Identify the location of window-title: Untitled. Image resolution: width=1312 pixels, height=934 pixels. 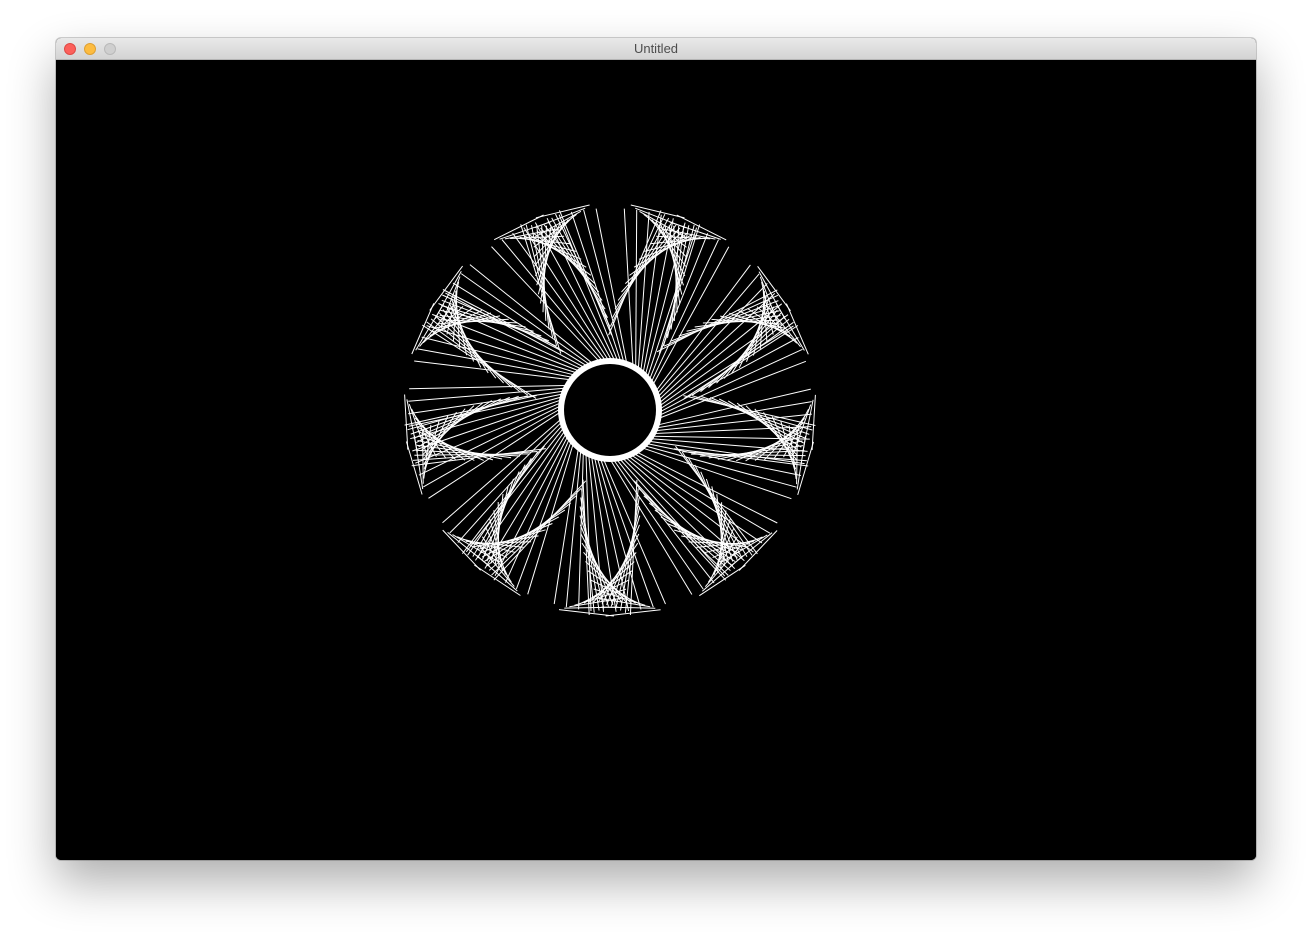
(656, 48).